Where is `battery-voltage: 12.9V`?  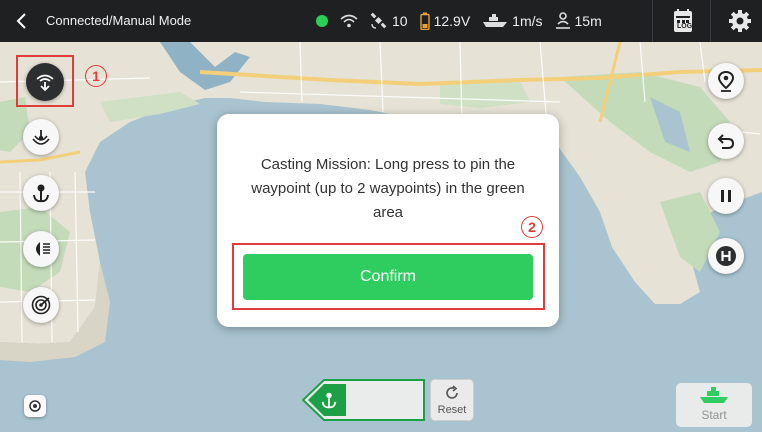 battery-voltage: 12.9V is located at coordinates (452, 21).